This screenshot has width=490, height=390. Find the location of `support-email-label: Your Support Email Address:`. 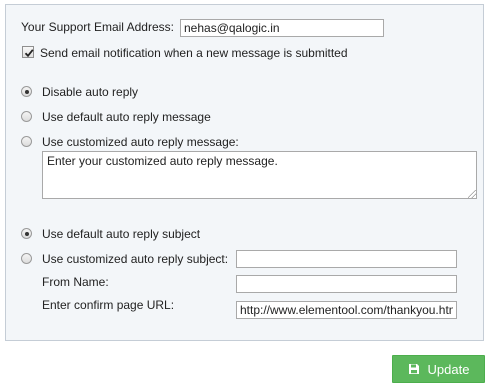

support-email-label: Your Support Email Address: is located at coordinates (97, 27).